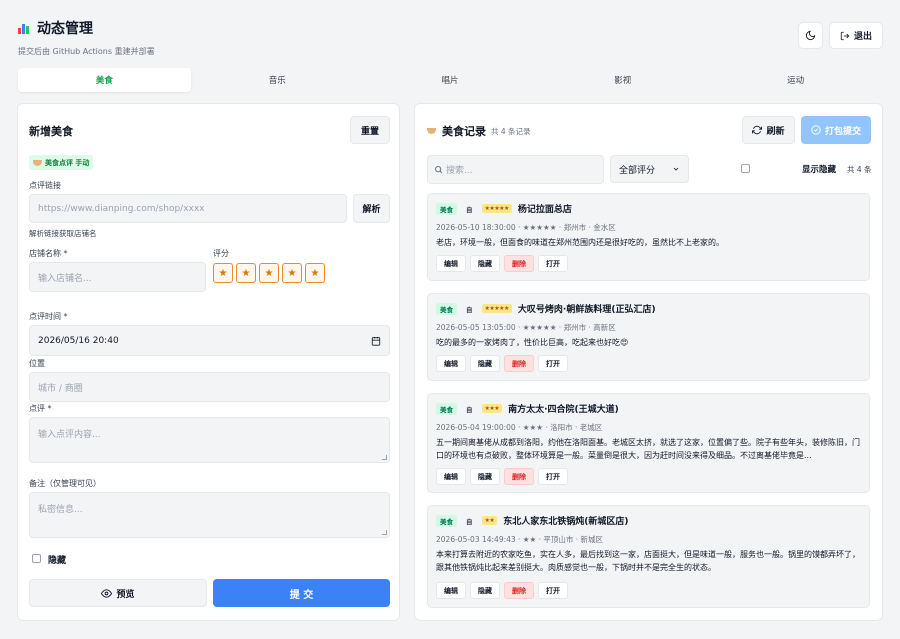 Image resolution: width=900 pixels, height=639 pixels. What do you see at coordinates (371, 208) in the screenshot?
I see `parse-button: 解析` at bounding box center [371, 208].